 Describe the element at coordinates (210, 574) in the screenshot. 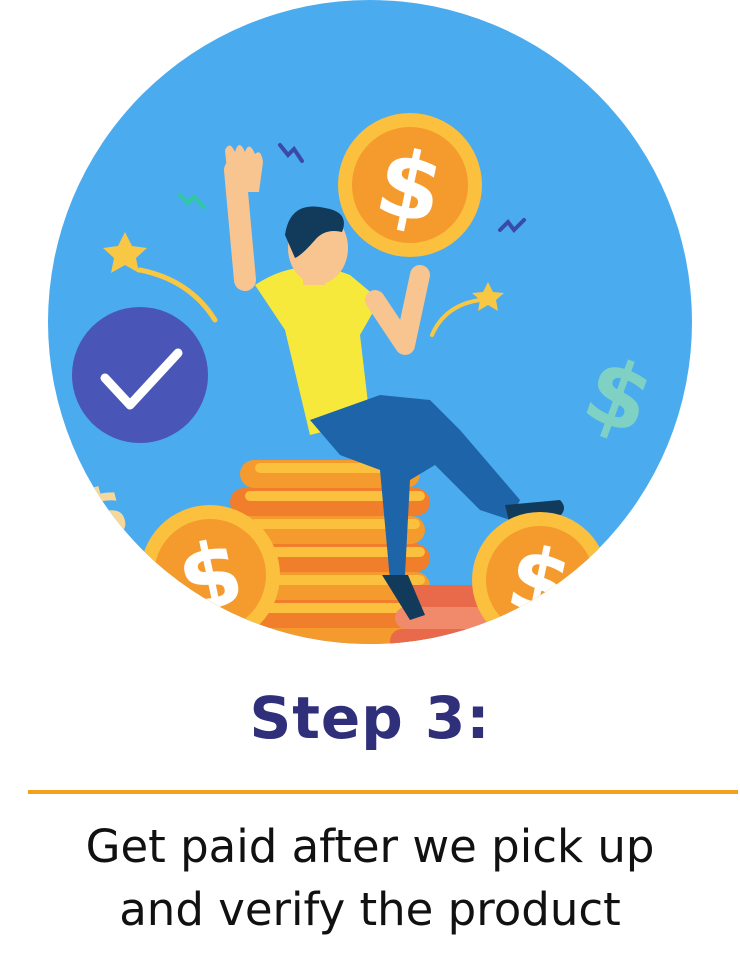

I see `bottom-left-coin: $` at that location.